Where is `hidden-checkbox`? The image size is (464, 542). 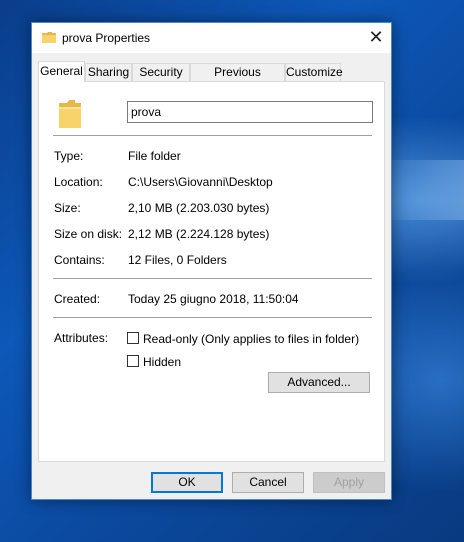 hidden-checkbox is located at coordinates (133, 361).